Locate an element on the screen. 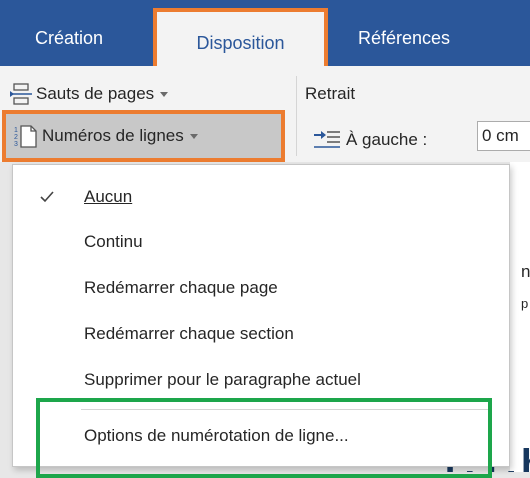 This screenshot has height=478, width=530. tab-references: Références is located at coordinates (404, 38).